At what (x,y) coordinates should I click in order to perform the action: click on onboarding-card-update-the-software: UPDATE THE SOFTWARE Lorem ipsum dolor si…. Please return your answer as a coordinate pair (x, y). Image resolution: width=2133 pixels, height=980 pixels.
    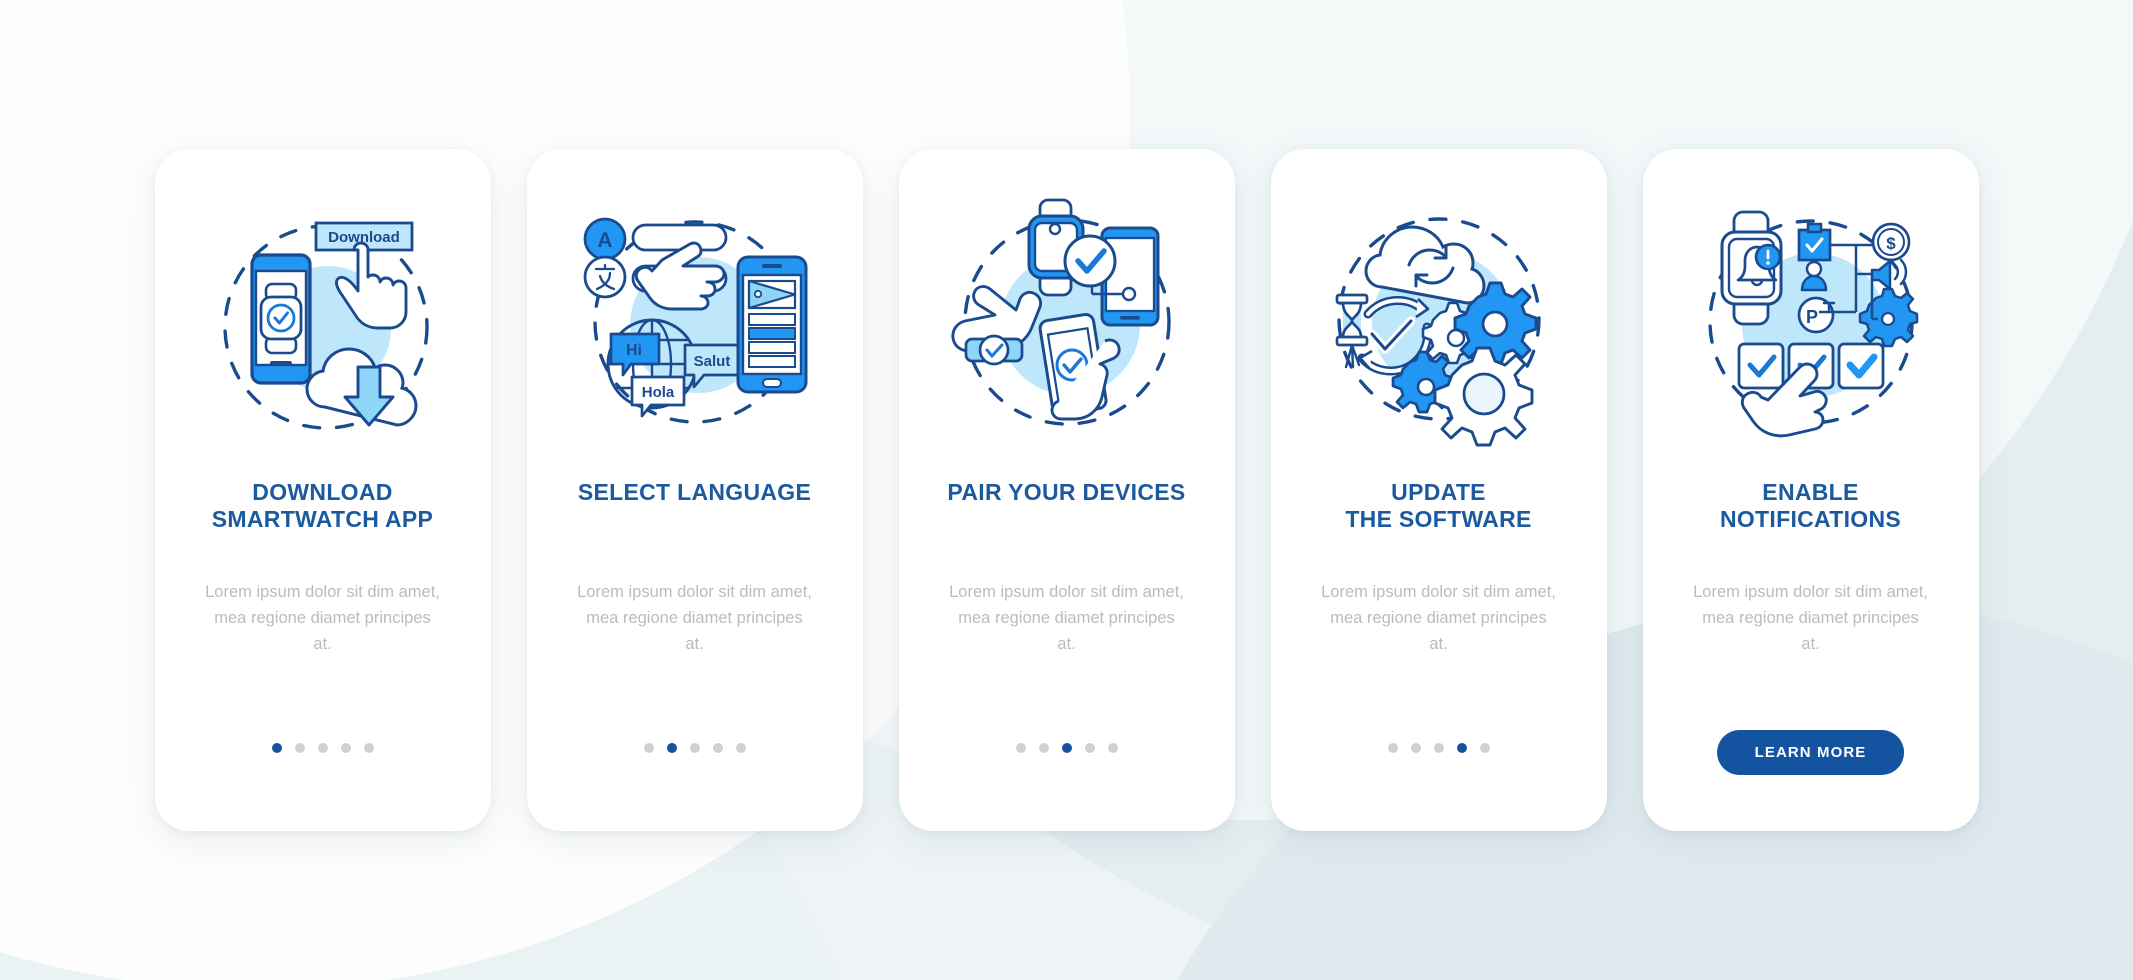
    Looking at the image, I should click on (1438, 490).